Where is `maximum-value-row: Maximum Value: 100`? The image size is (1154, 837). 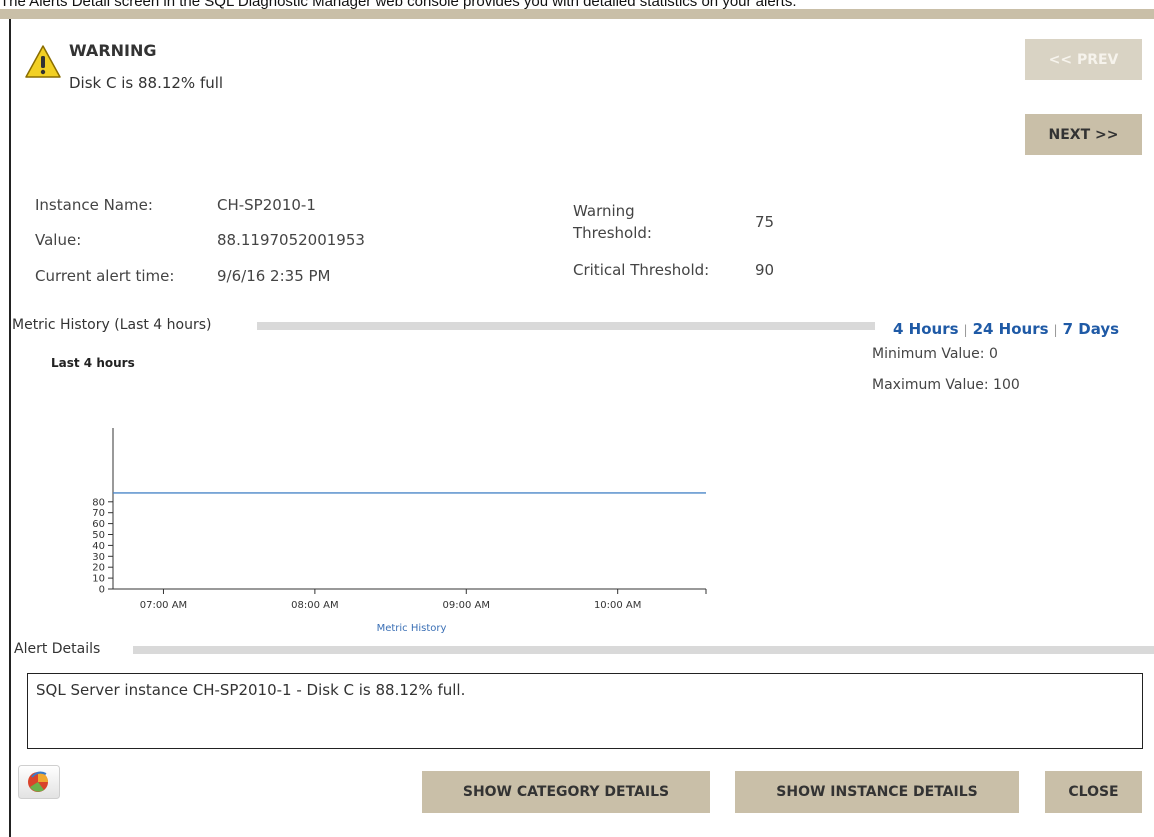
maximum-value-row: Maximum Value: 100 is located at coordinates (946, 385).